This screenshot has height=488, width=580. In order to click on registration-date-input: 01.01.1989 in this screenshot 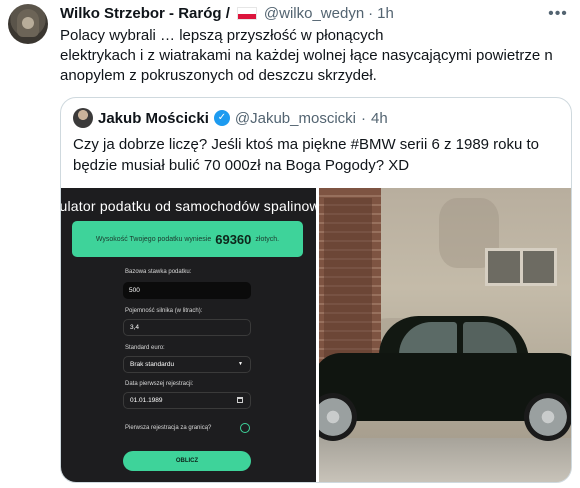, I will do `click(187, 400)`.